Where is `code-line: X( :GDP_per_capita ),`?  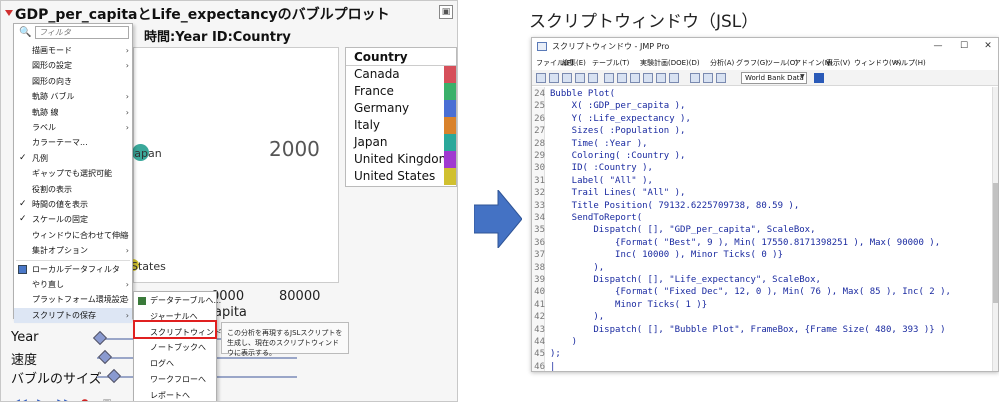
code-line: X( :GDP_per_capita ), is located at coordinates (618, 106).